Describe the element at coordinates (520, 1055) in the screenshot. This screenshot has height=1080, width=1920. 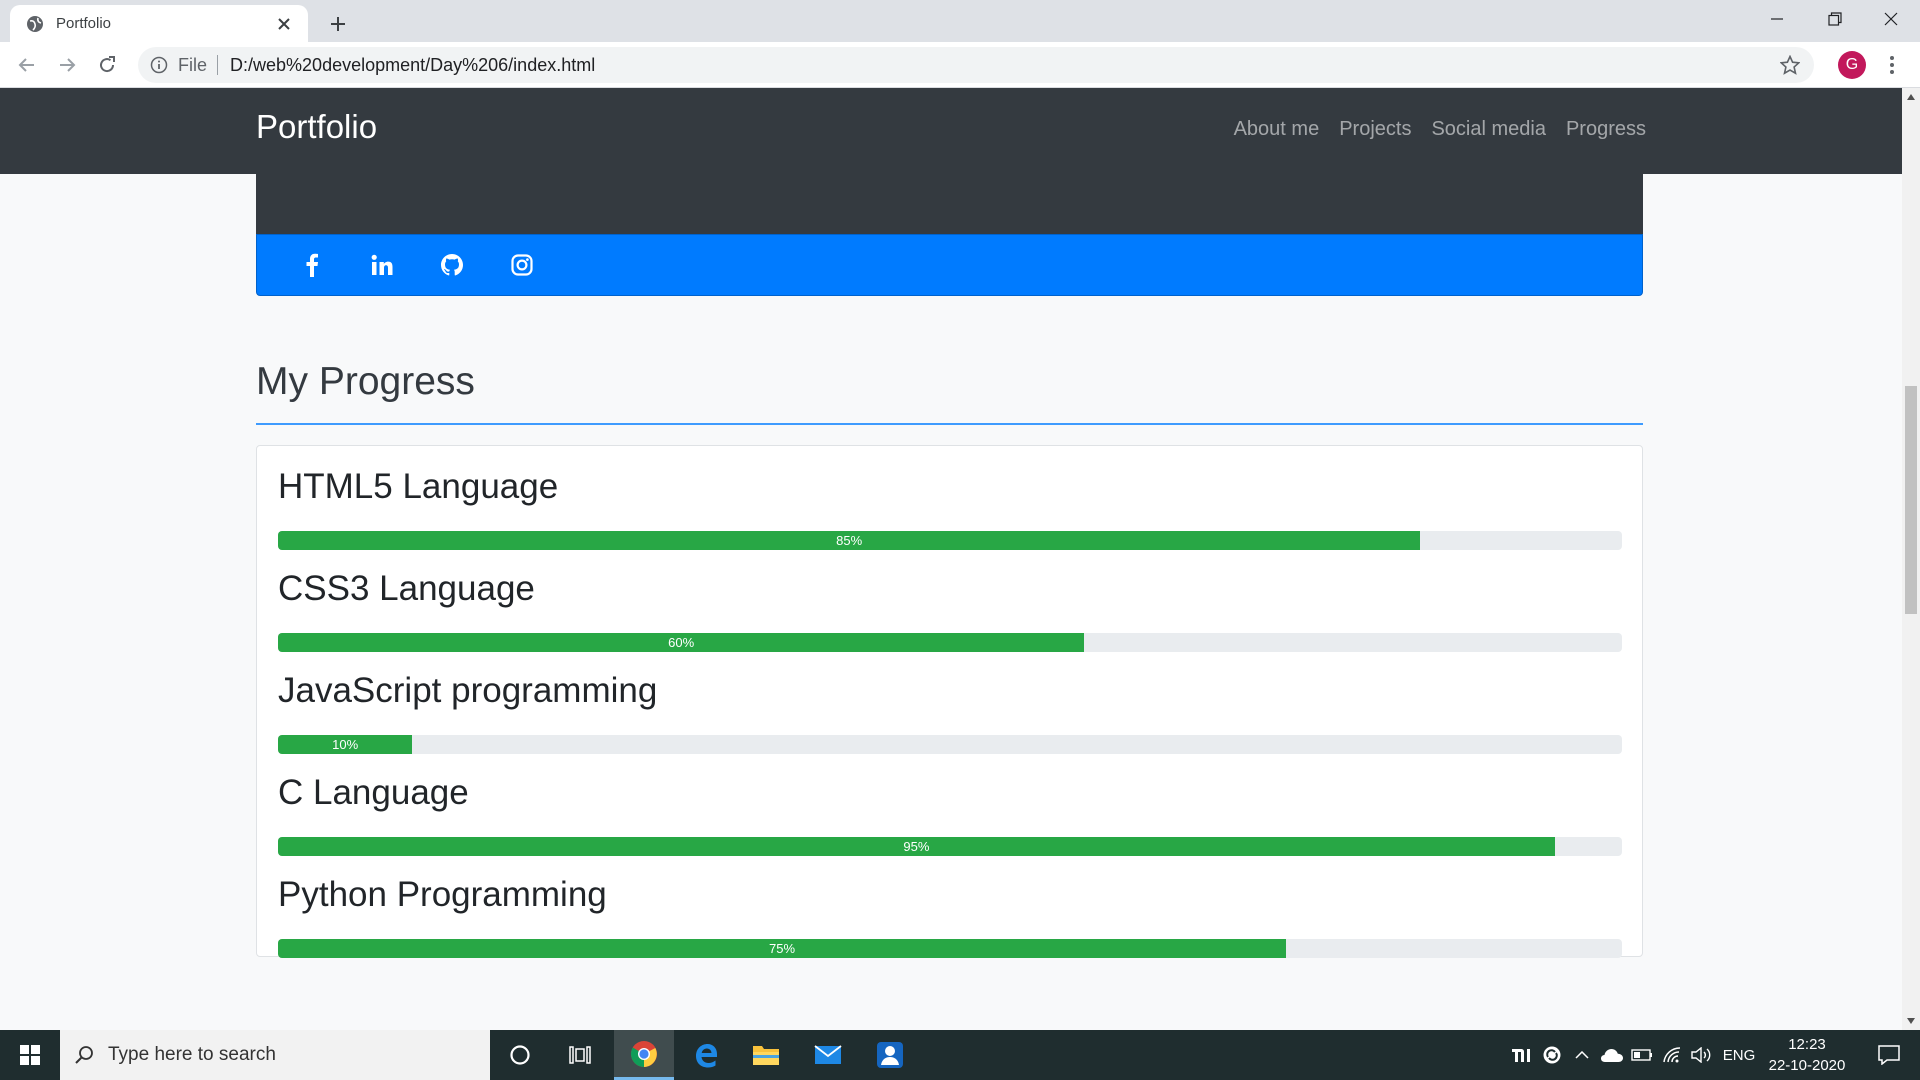
I see `cortana-icon` at that location.